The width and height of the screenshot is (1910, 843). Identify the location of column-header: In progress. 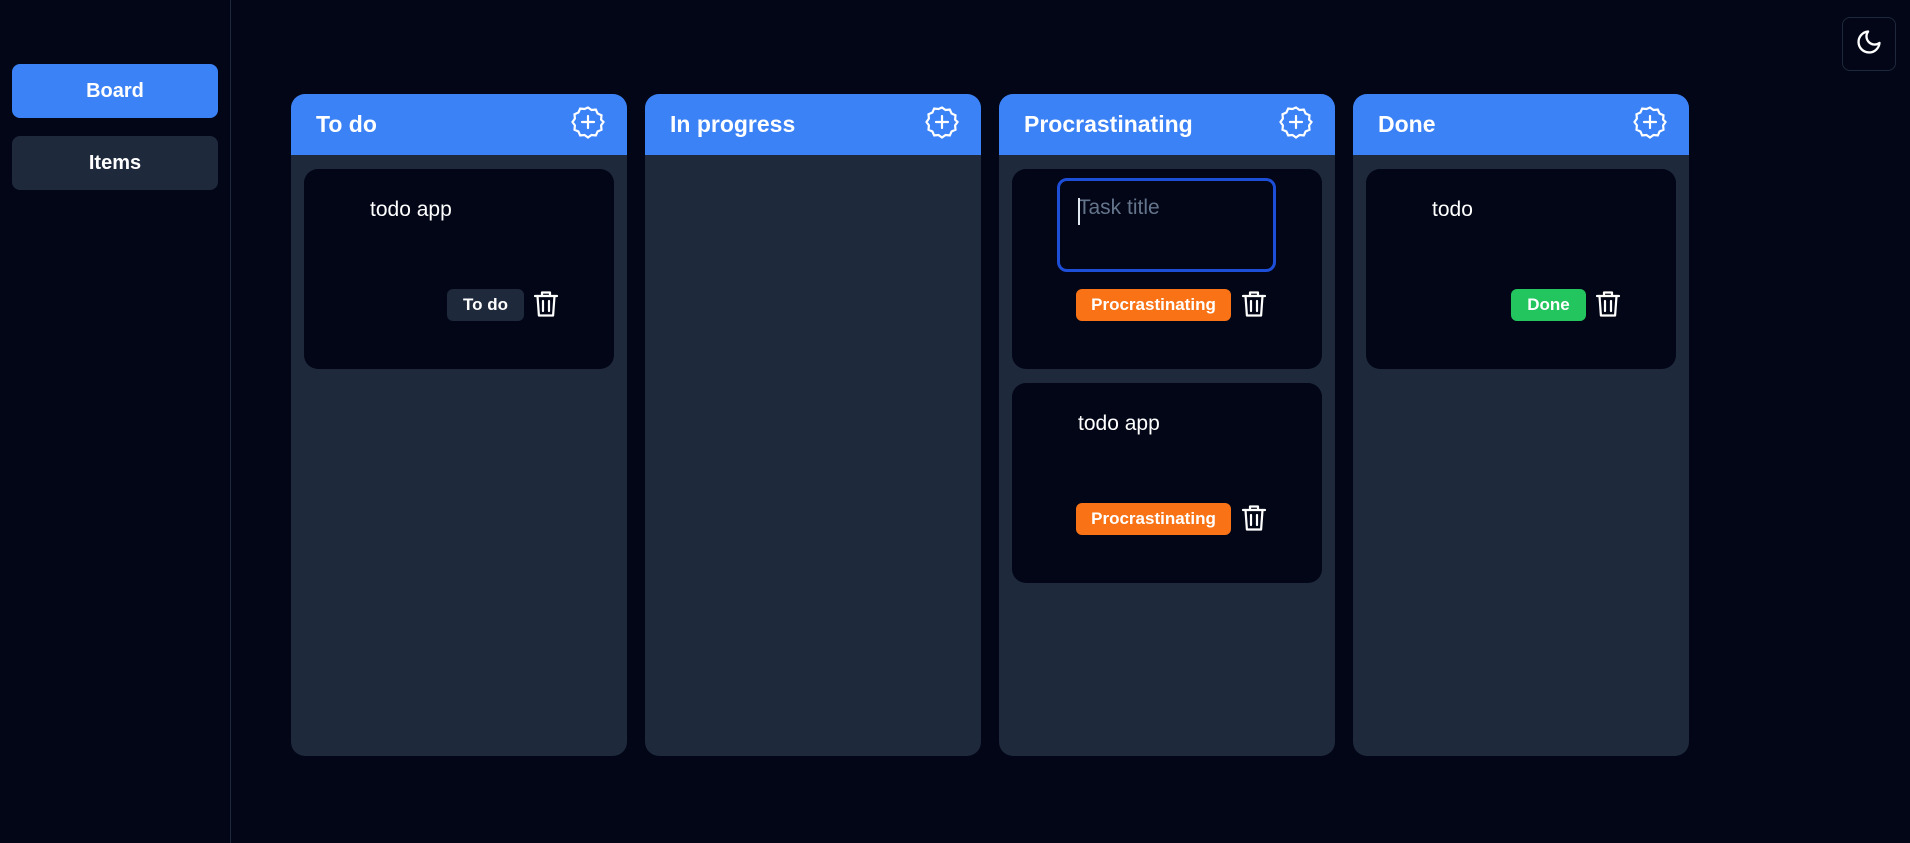
(813, 124).